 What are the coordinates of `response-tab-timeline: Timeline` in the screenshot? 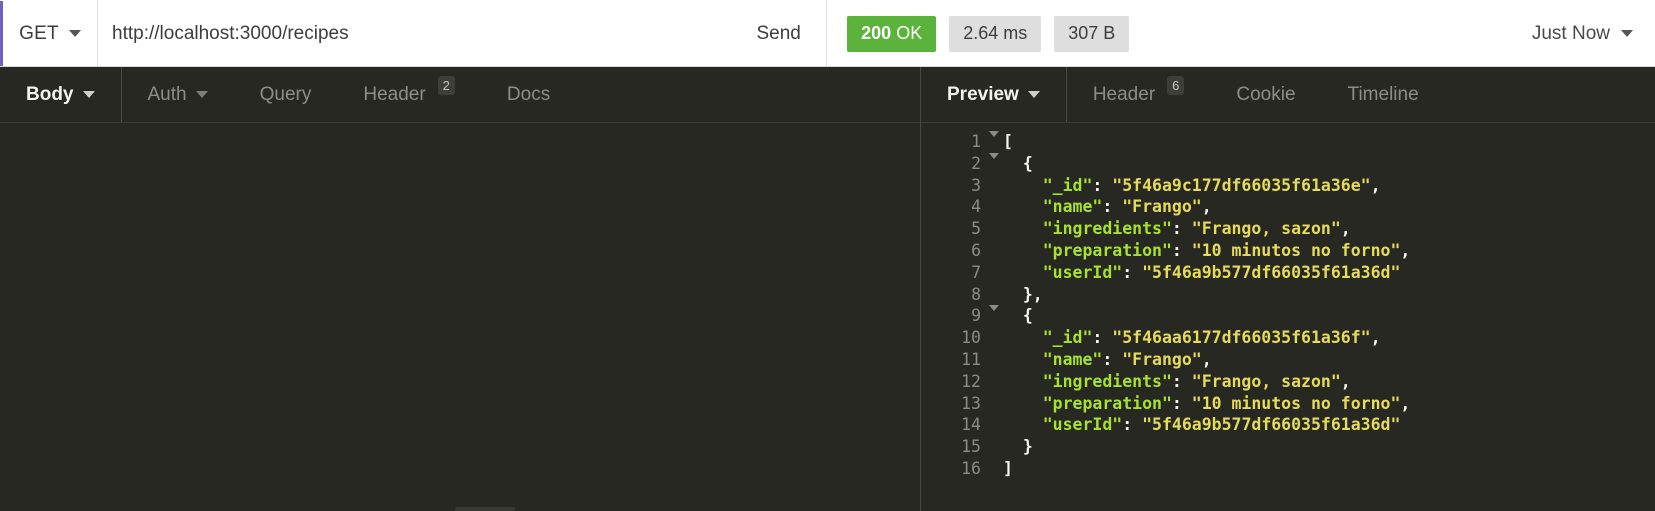 It's located at (1383, 94).